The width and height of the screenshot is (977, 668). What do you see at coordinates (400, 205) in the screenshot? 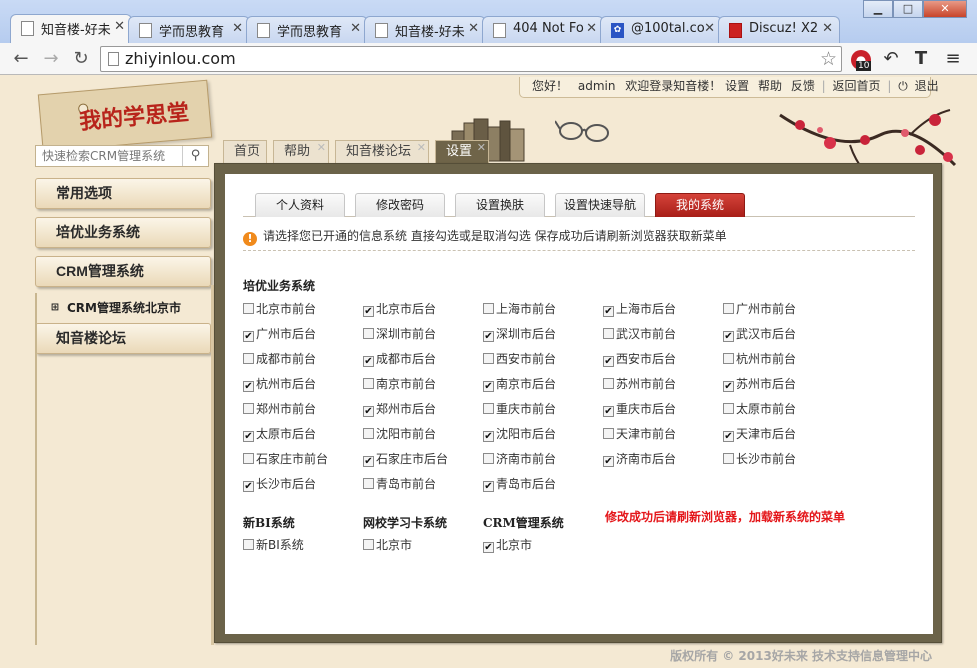
I see `subtab-password: 修改密码` at bounding box center [400, 205].